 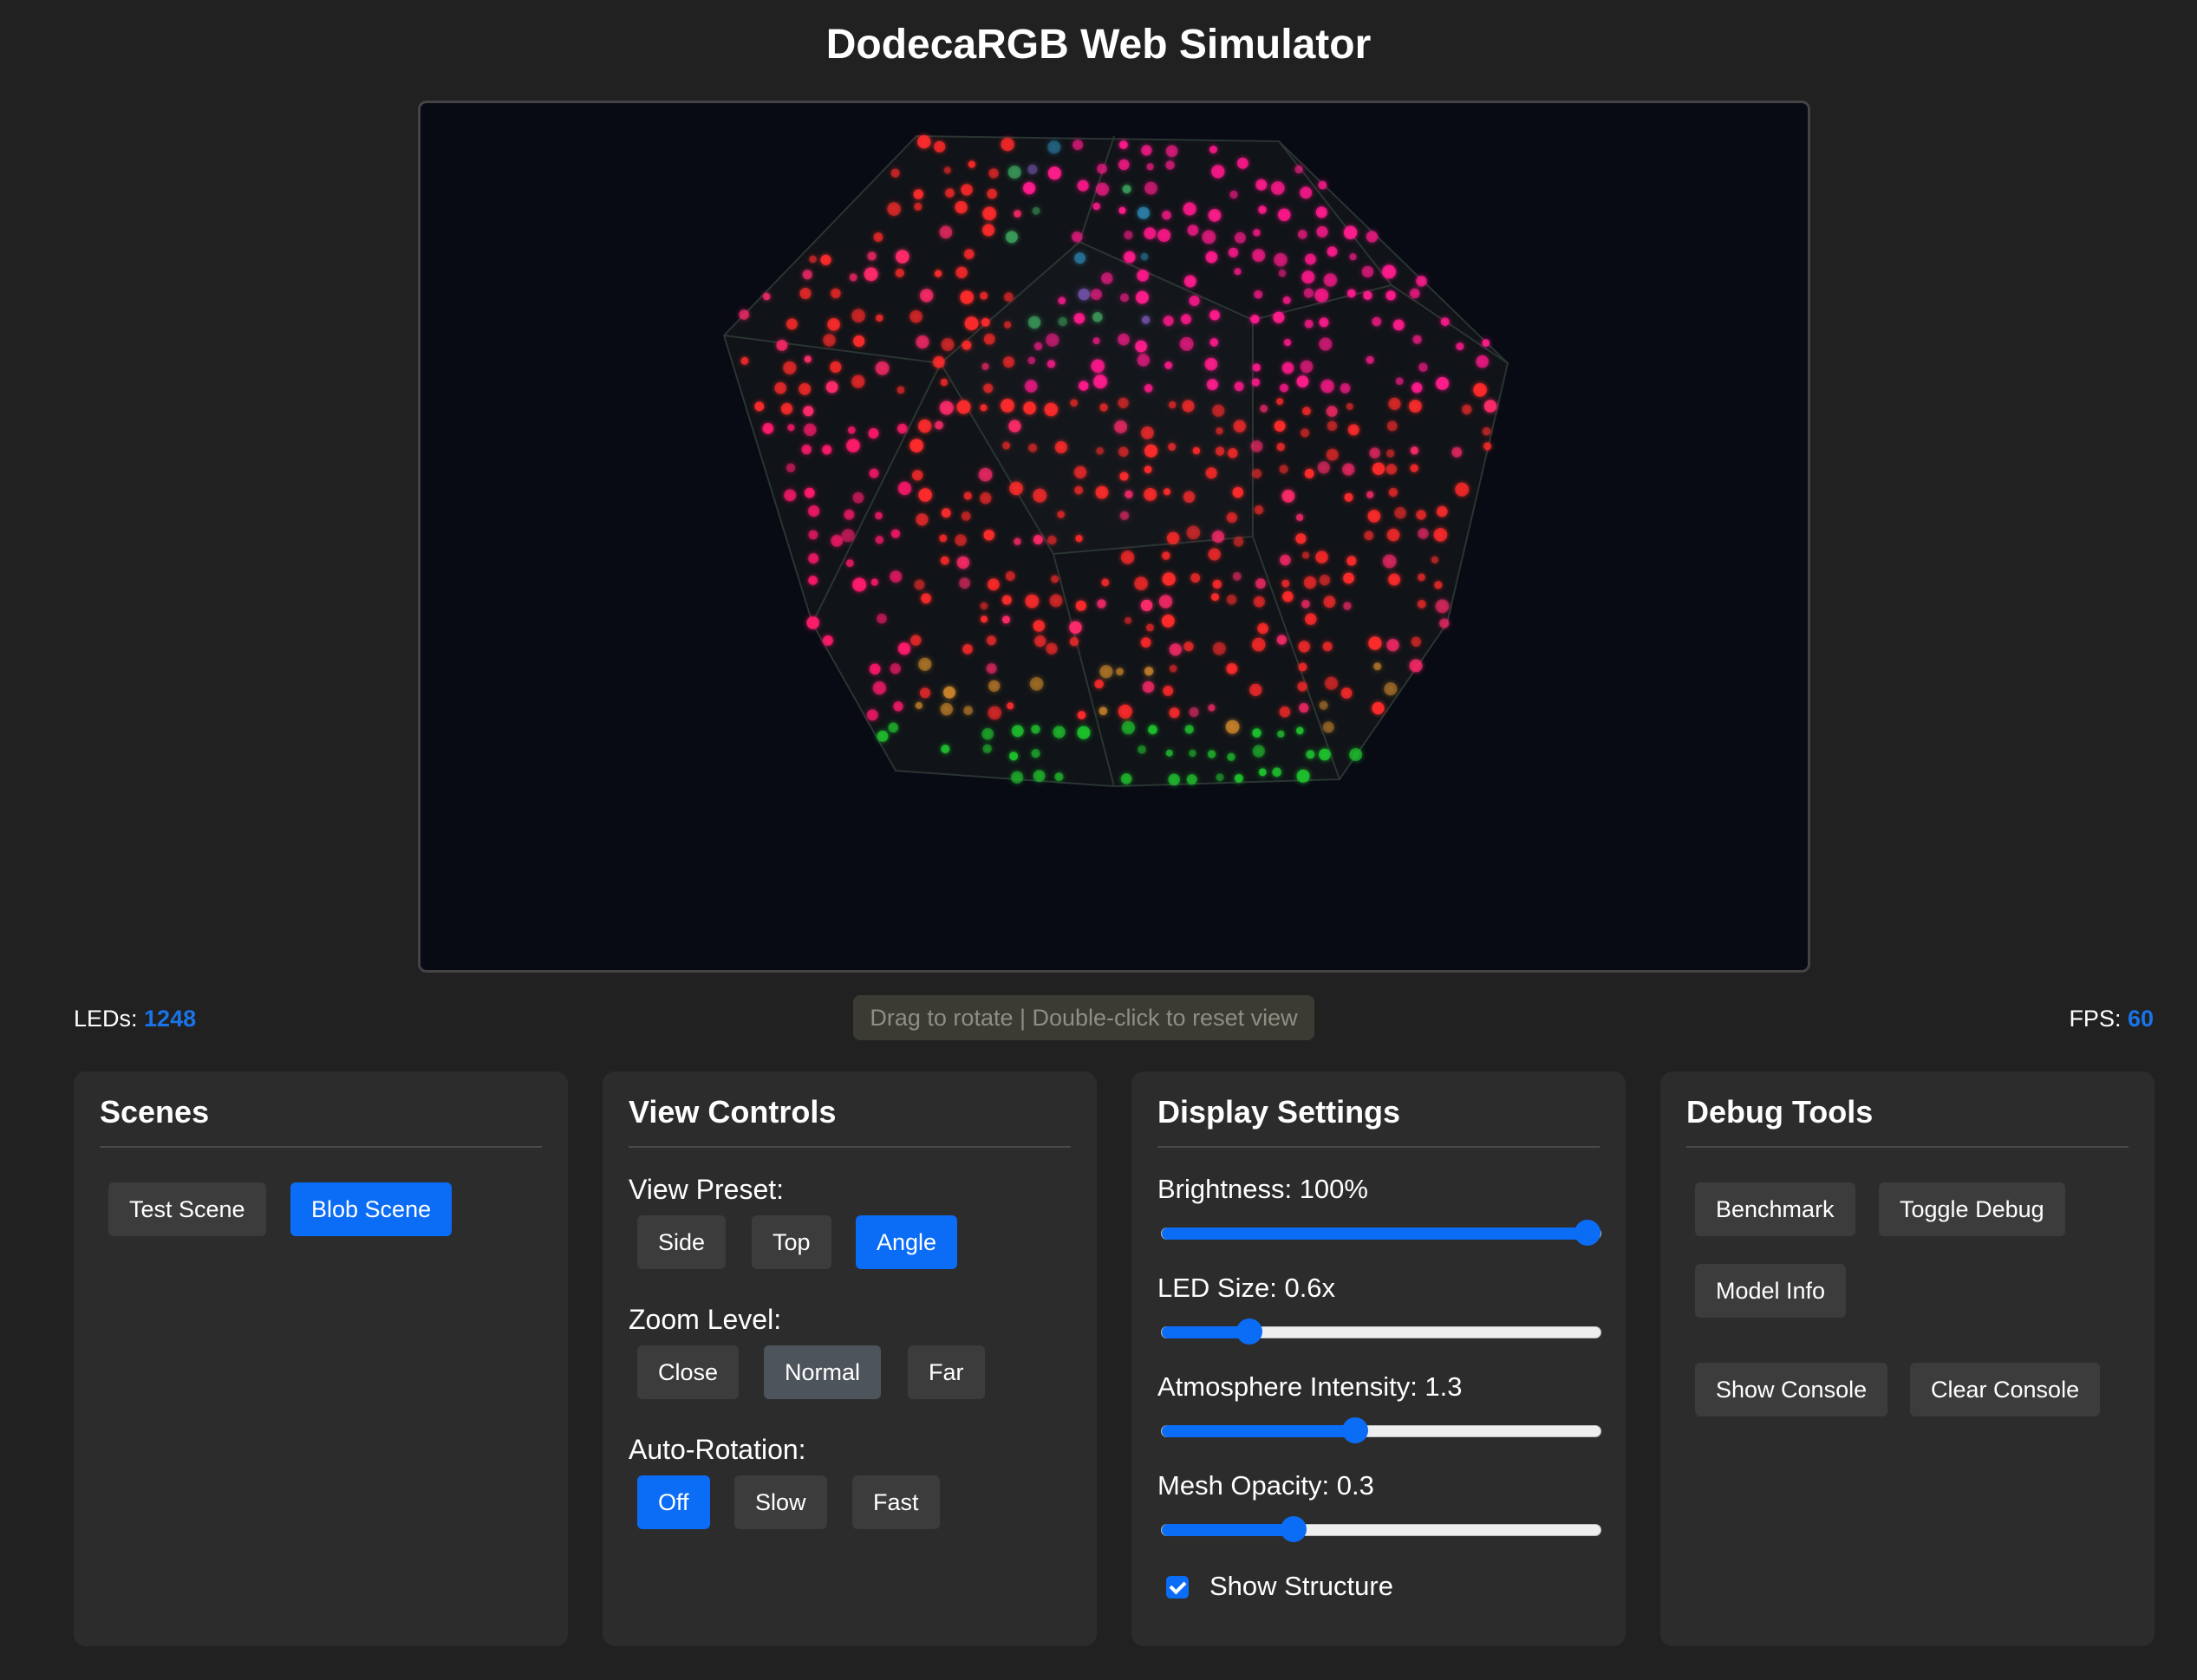 What do you see at coordinates (1228, 1530) in the screenshot?
I see `mesh-opacity-slider-fill` at bounding box center [1228, 1530].